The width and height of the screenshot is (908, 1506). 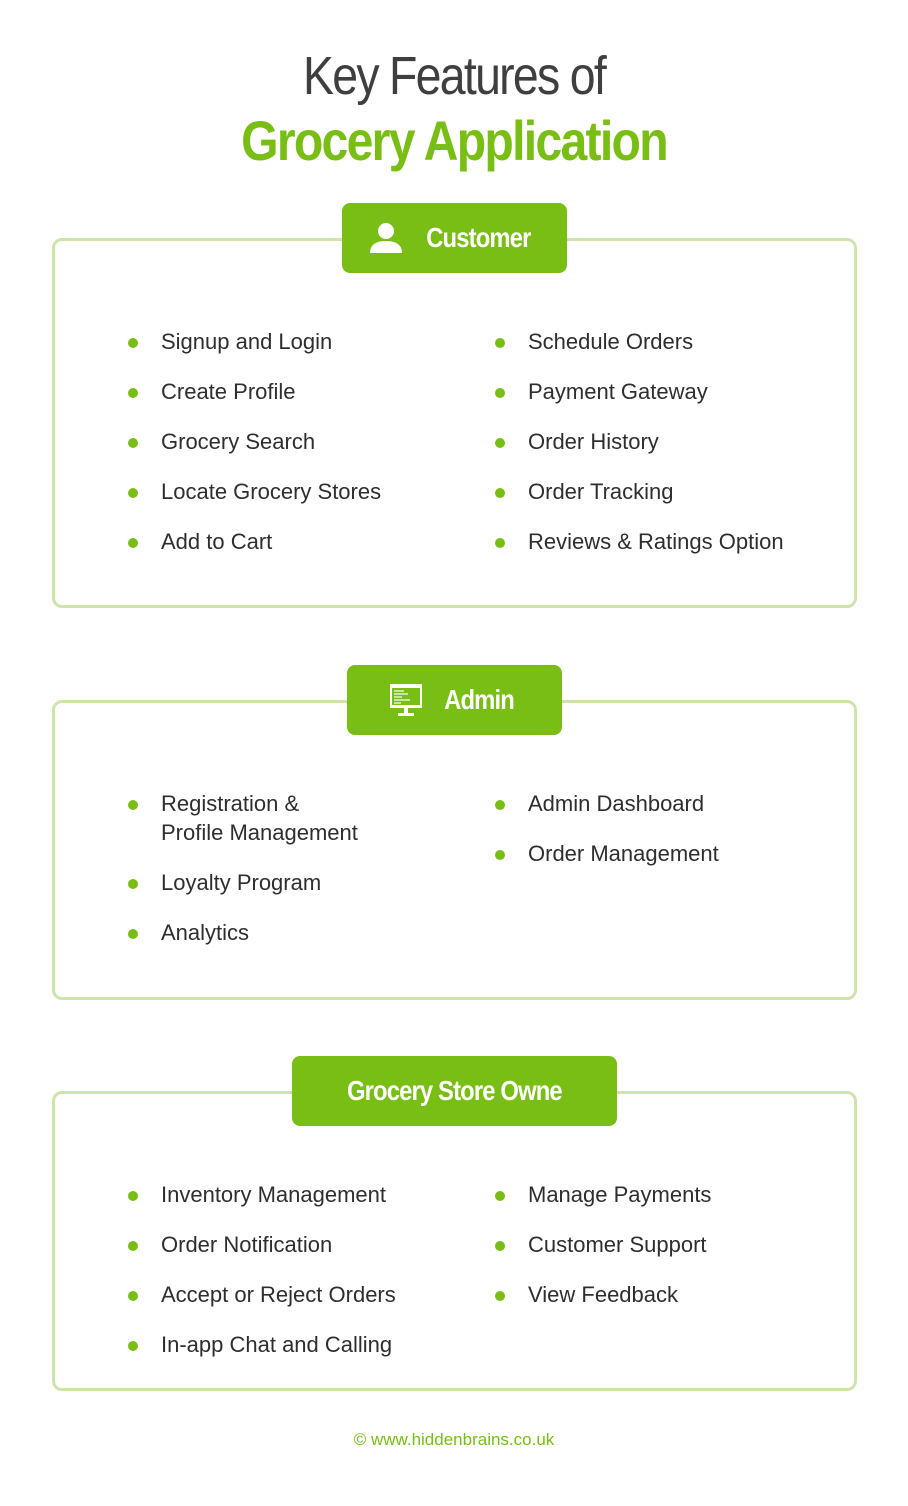 What do you see at coordinates (406, 700) in the screenshot?
I see `monitor-icon` at bounding box center [406, 700].